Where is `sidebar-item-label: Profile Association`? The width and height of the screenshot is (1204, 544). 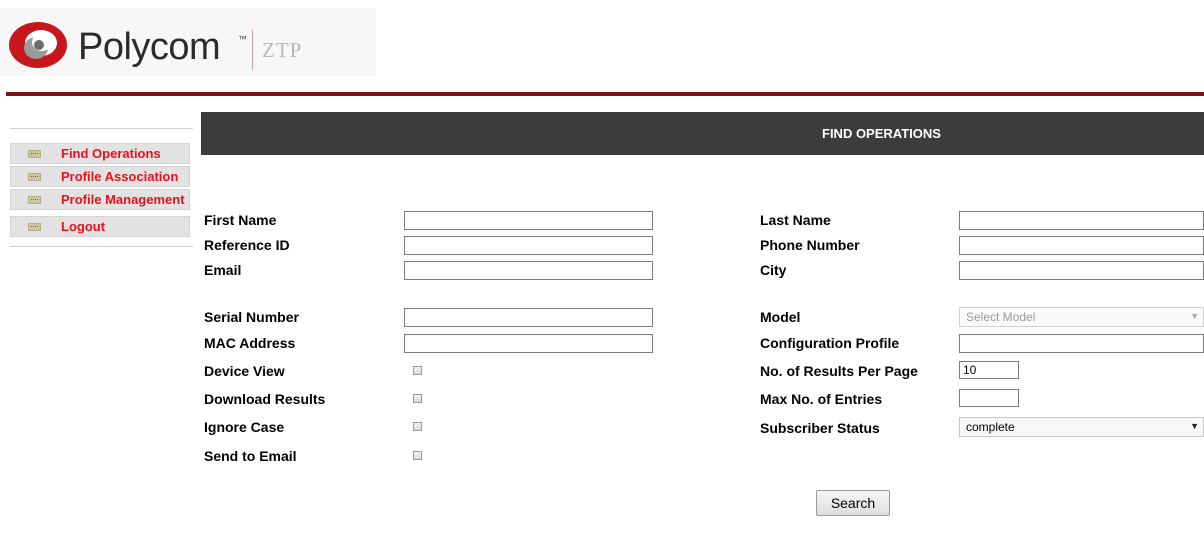 sidebar-item-label: Profile Association is located at coordinates (120, 176).